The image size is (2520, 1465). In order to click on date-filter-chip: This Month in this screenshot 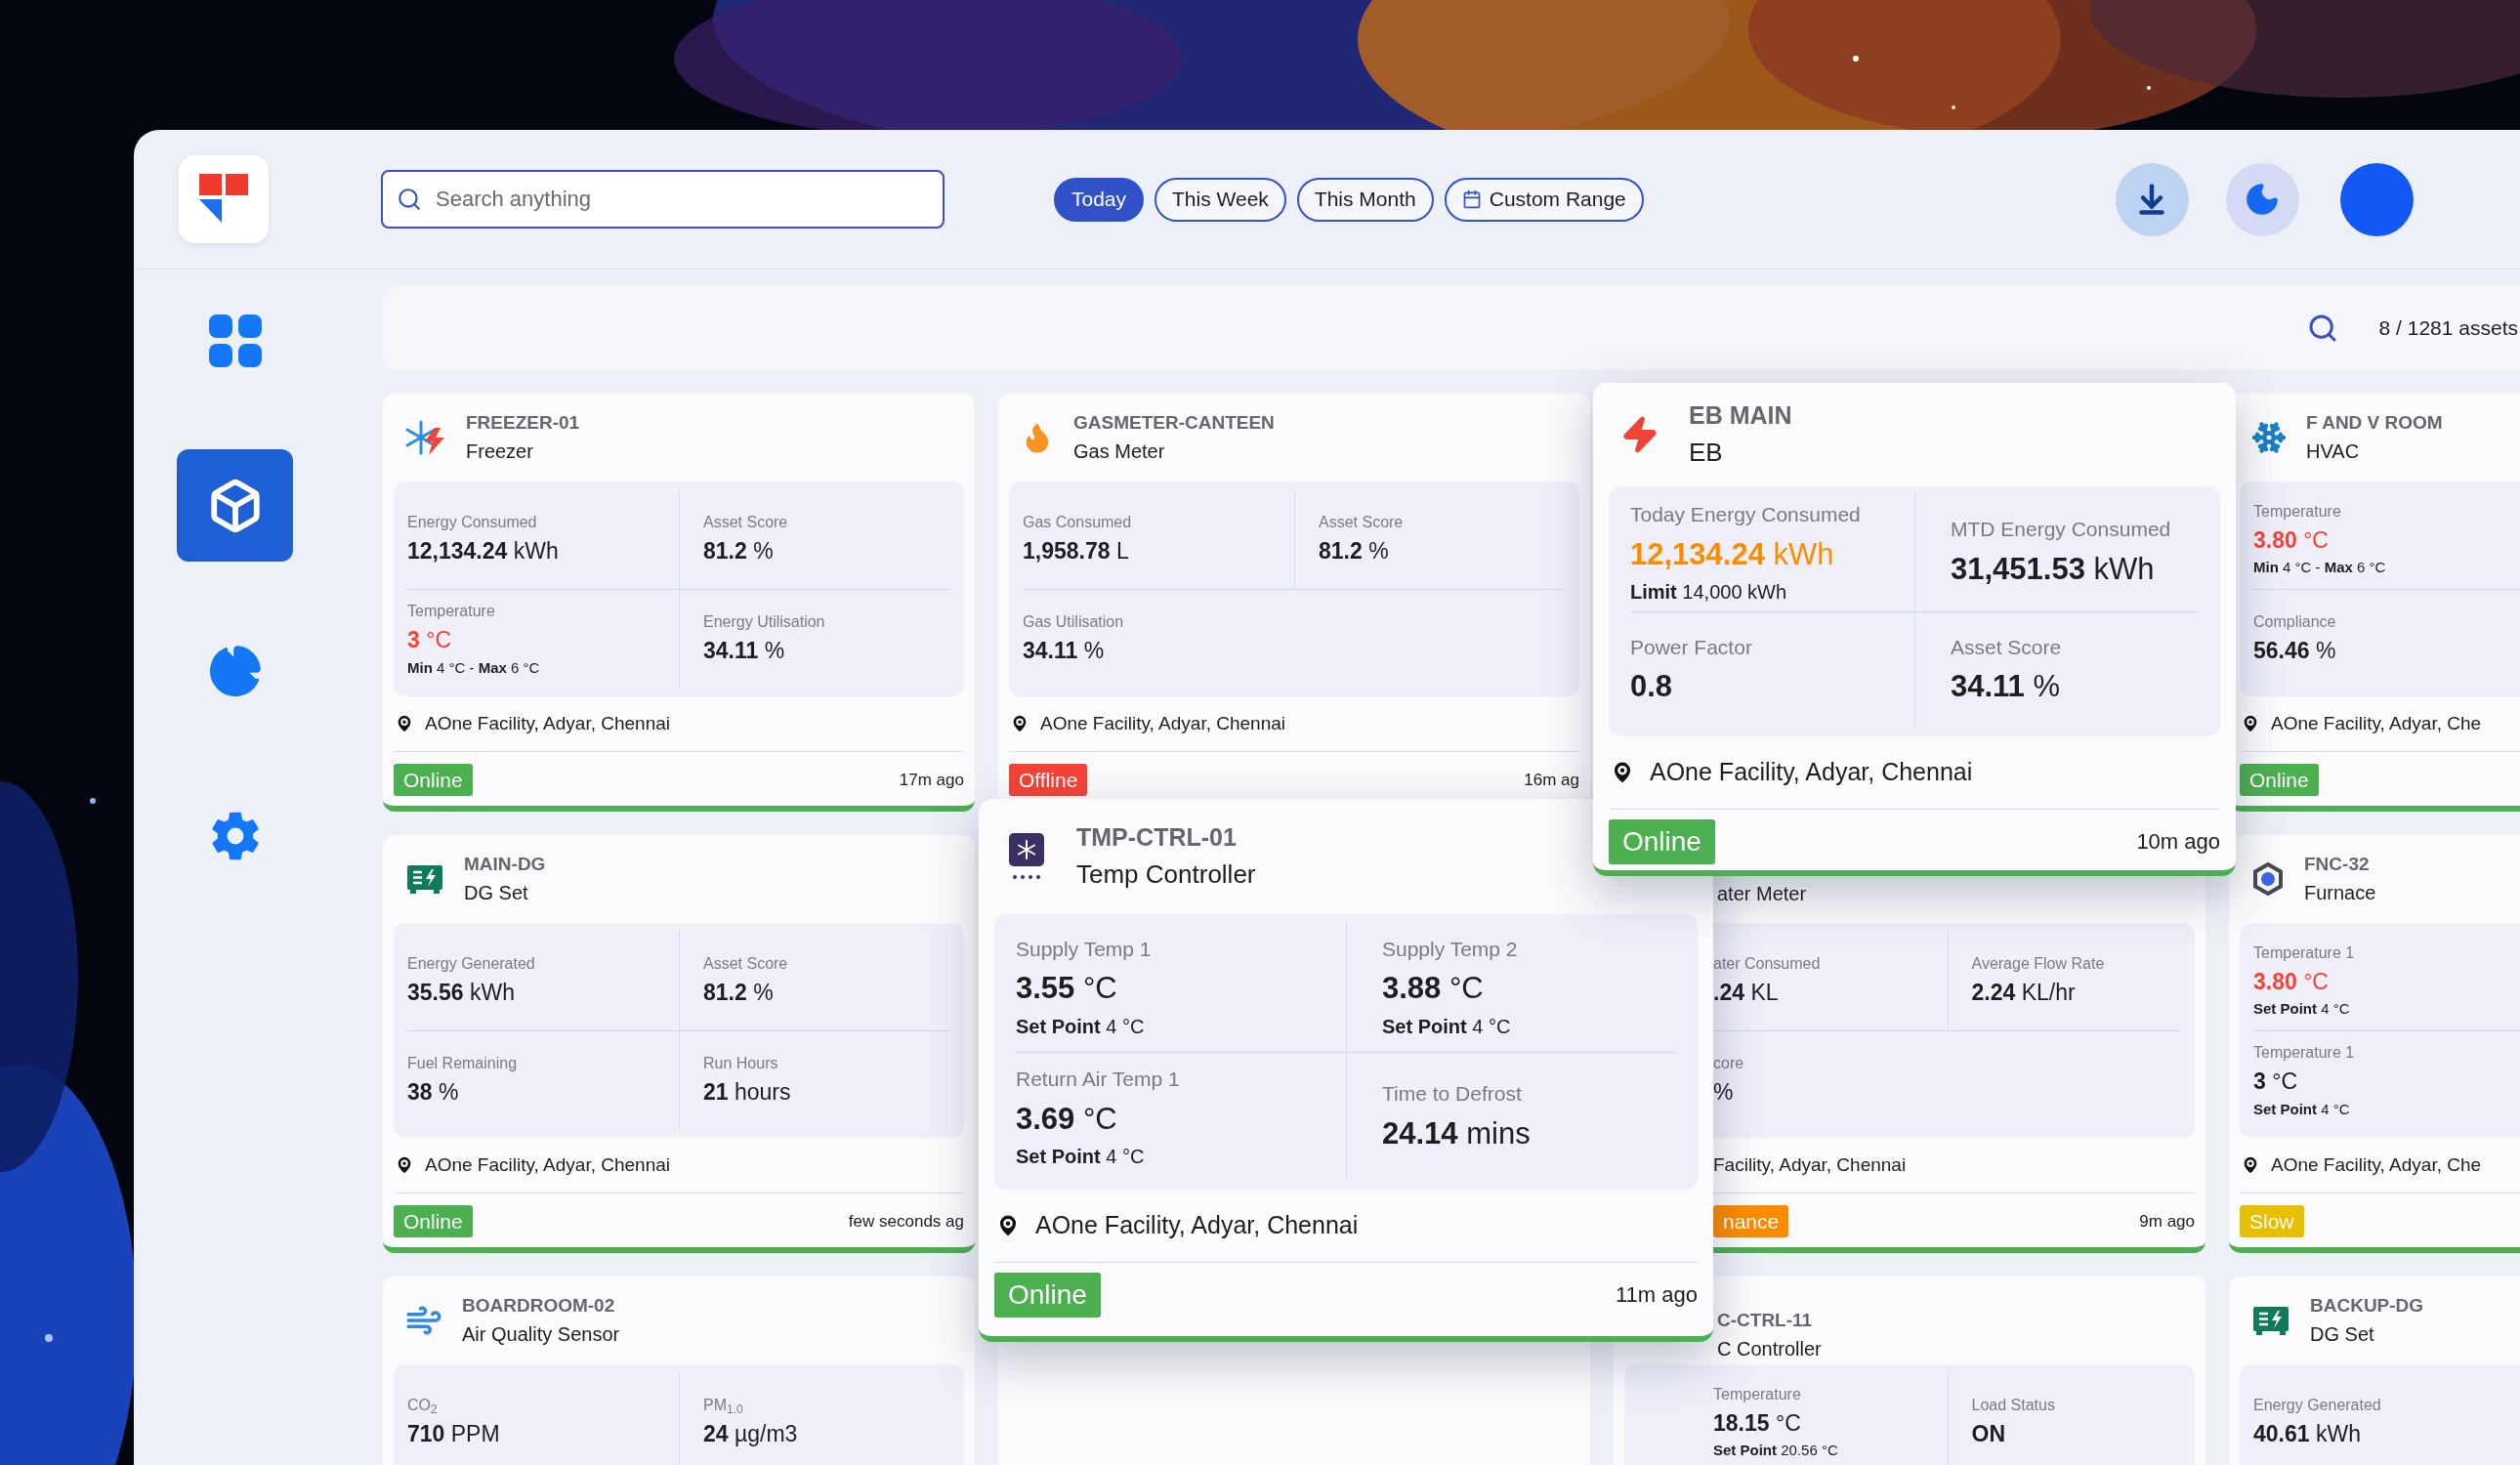, I will do `click(1365, 199)`.